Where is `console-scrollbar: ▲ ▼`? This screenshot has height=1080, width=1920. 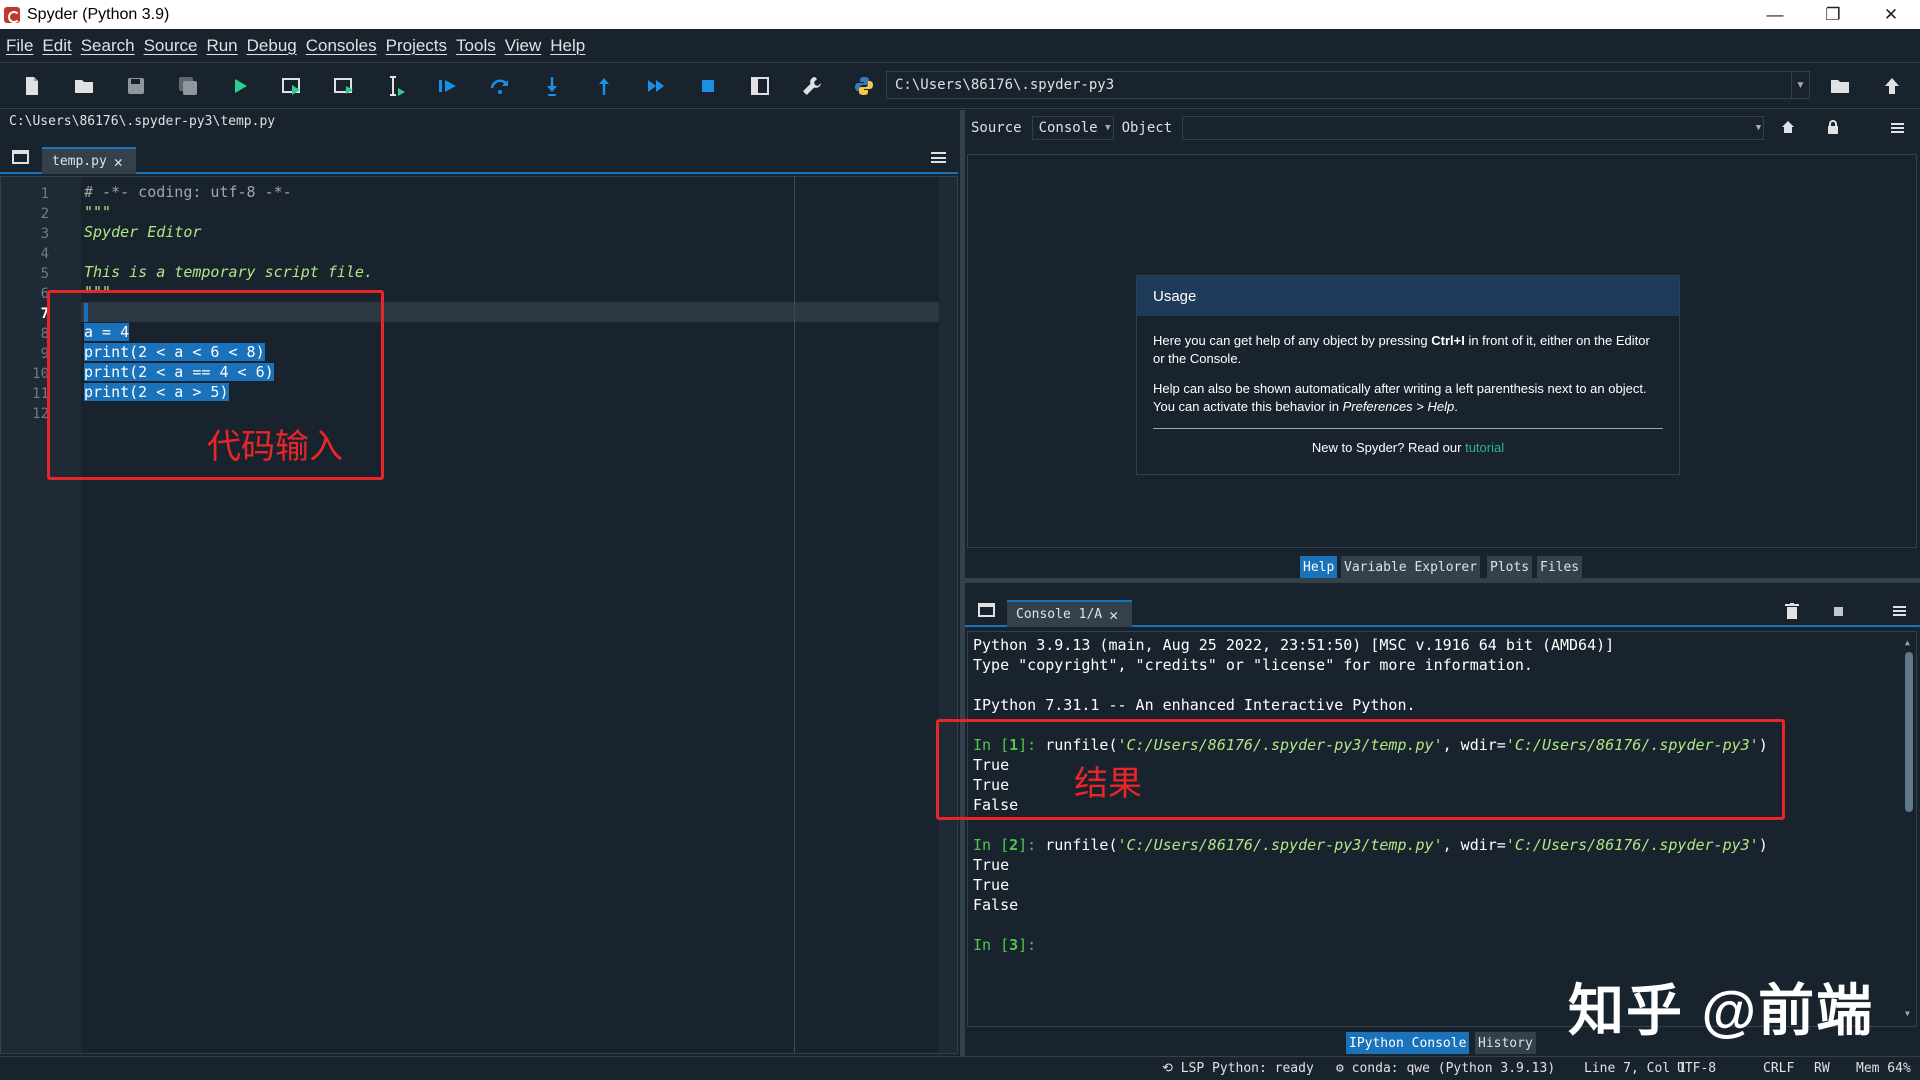 console-scrollbar: ▲ ▼ is located at coordinates (1909, 828).